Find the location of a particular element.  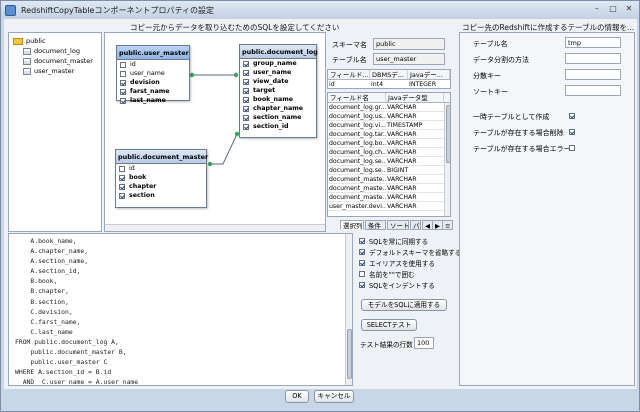

diagram-field-target: target is located at coordinates (278, 90).